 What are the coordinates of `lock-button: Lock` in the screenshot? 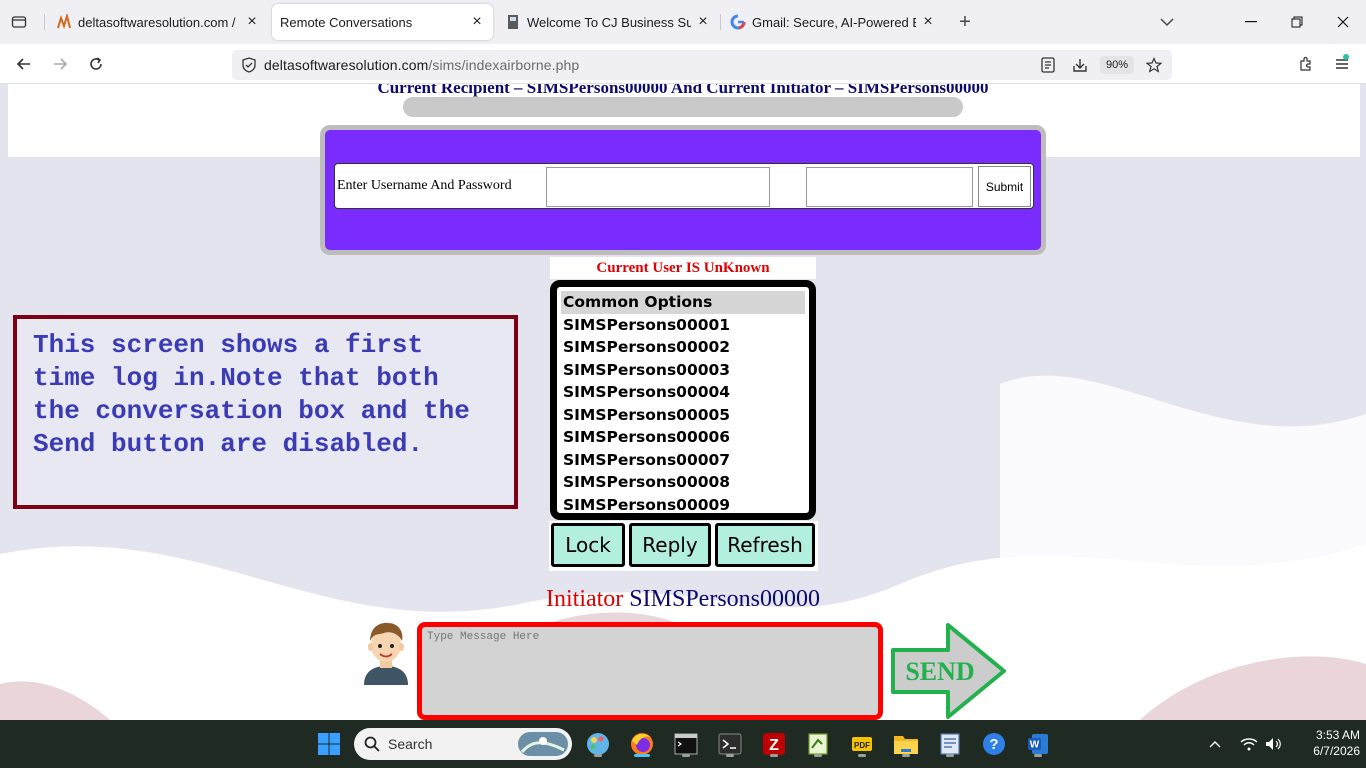 It's located at (588, 545).